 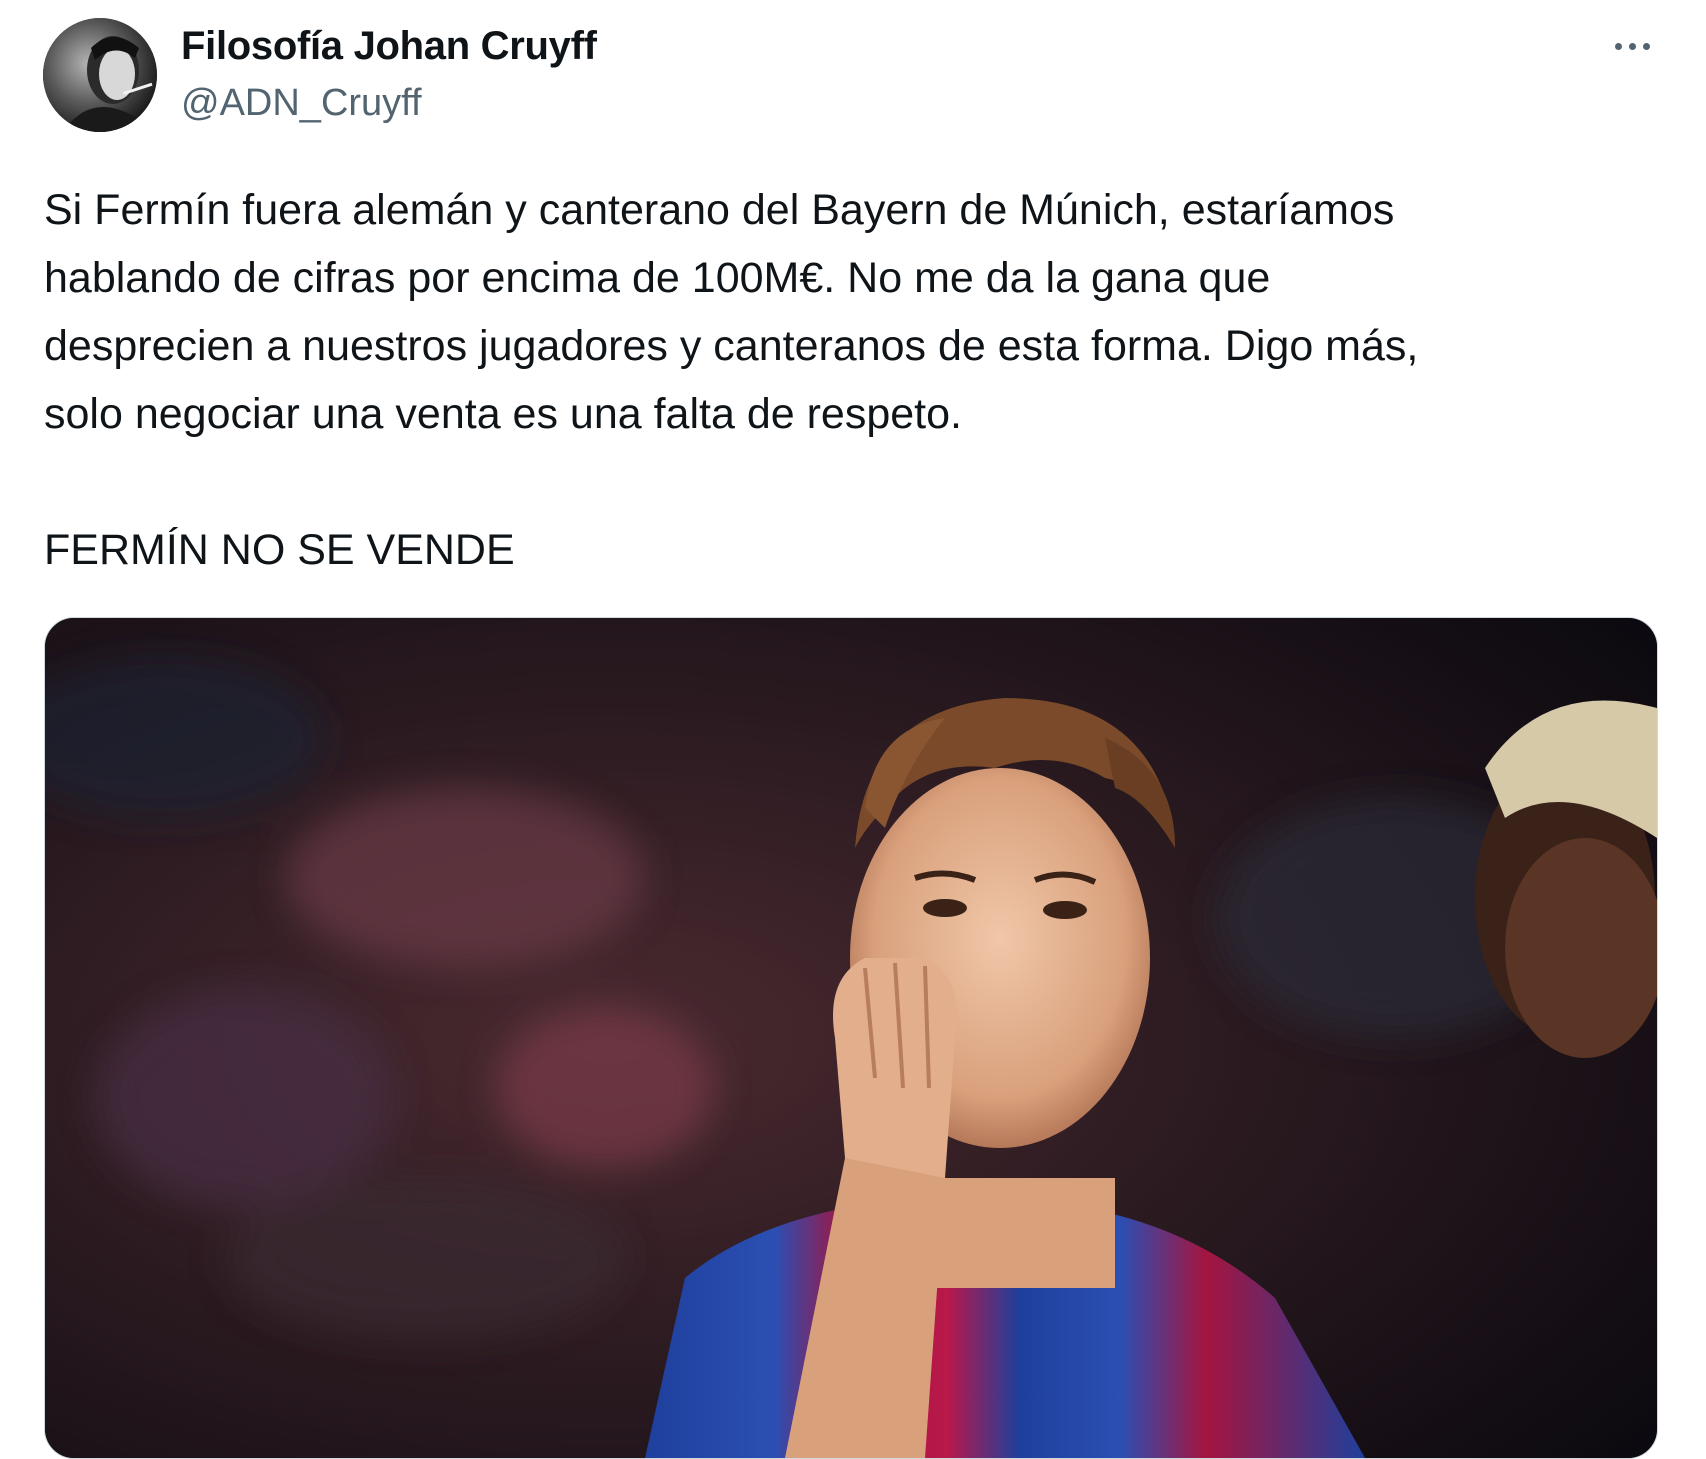 I want to click on author-avatar, so click(x=100, y=75).